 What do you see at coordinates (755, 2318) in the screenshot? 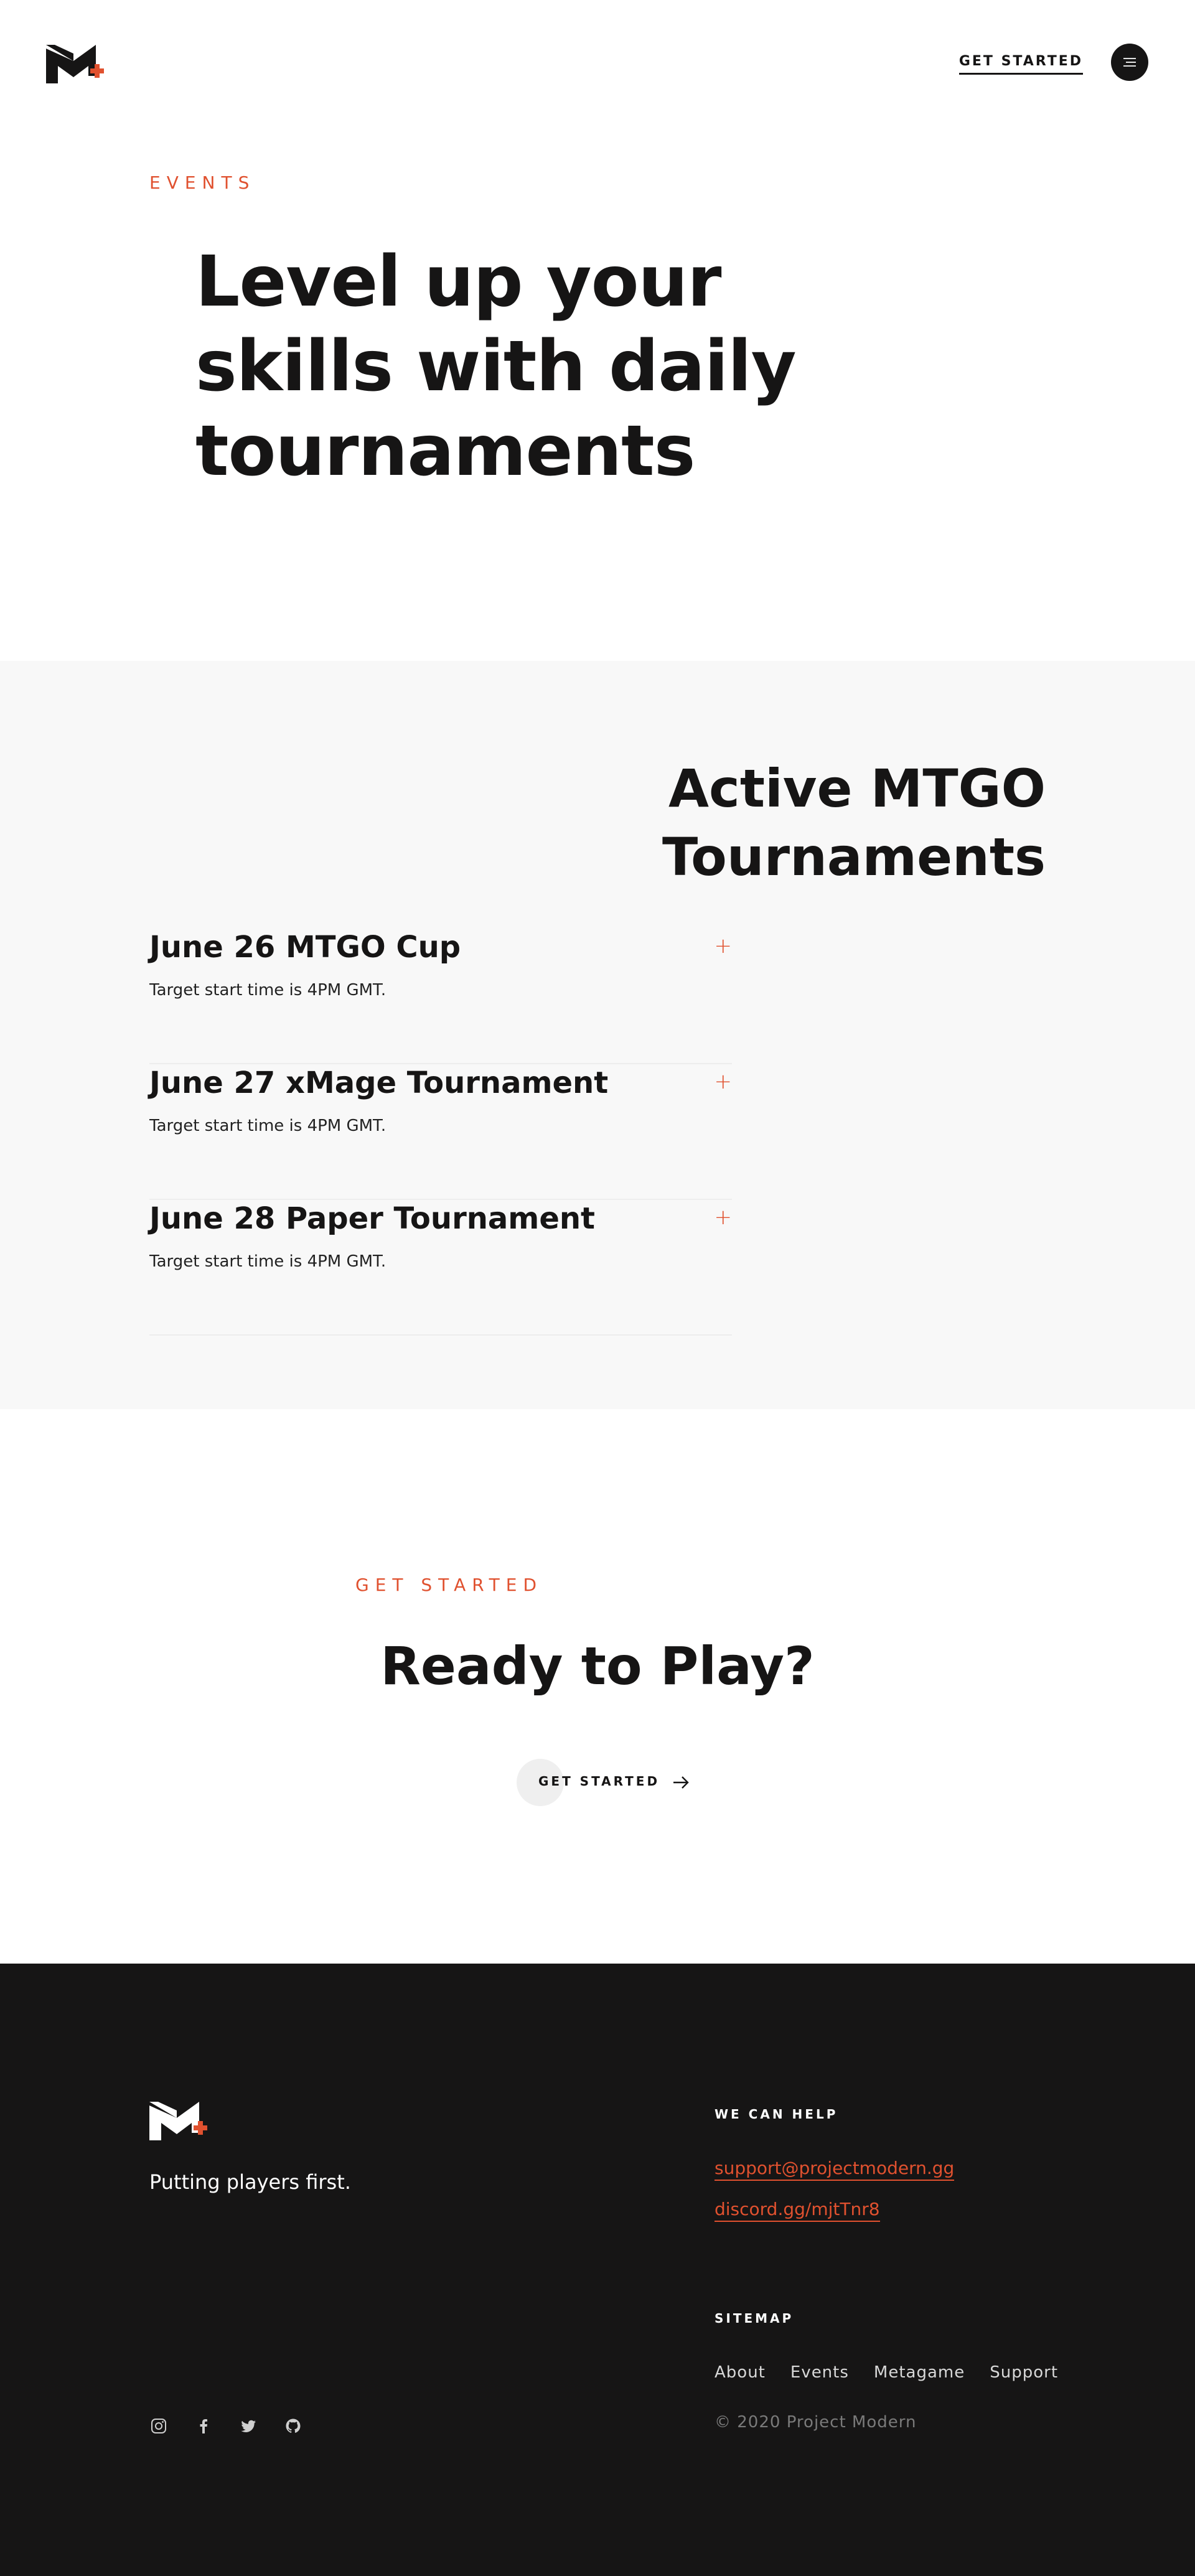
I see `sitemap-heading: SITEMAP` at bounding box center [755, 2318].